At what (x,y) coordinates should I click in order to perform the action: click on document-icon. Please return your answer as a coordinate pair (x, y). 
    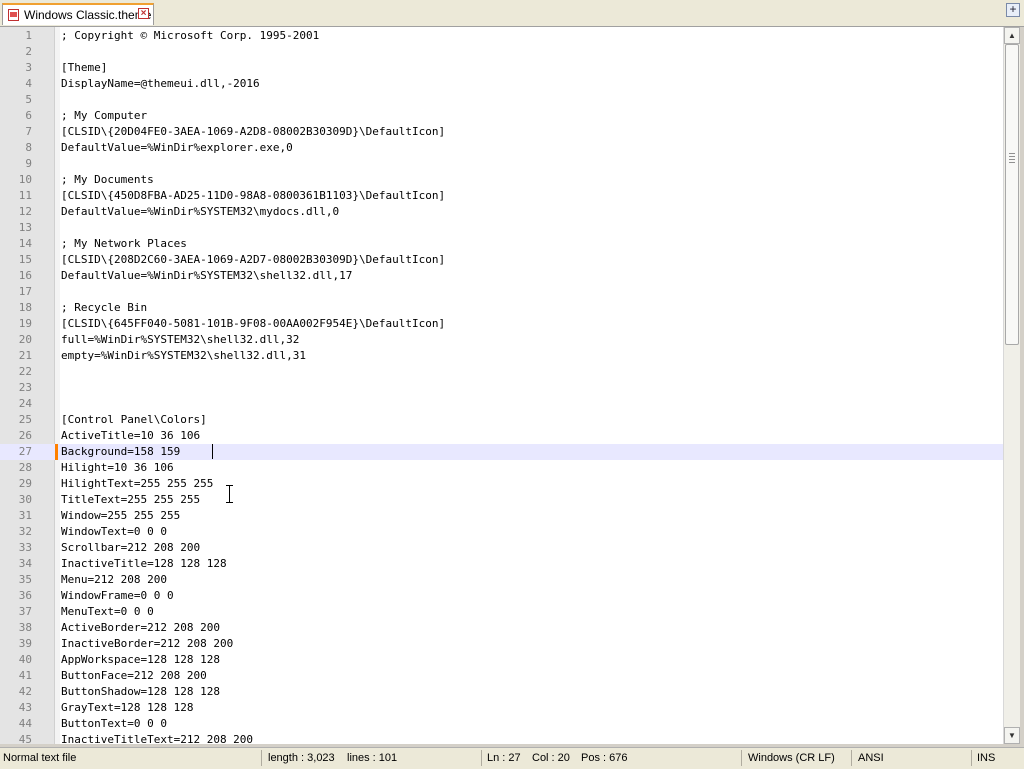
    Looking at the image, I should click on (13, 15).